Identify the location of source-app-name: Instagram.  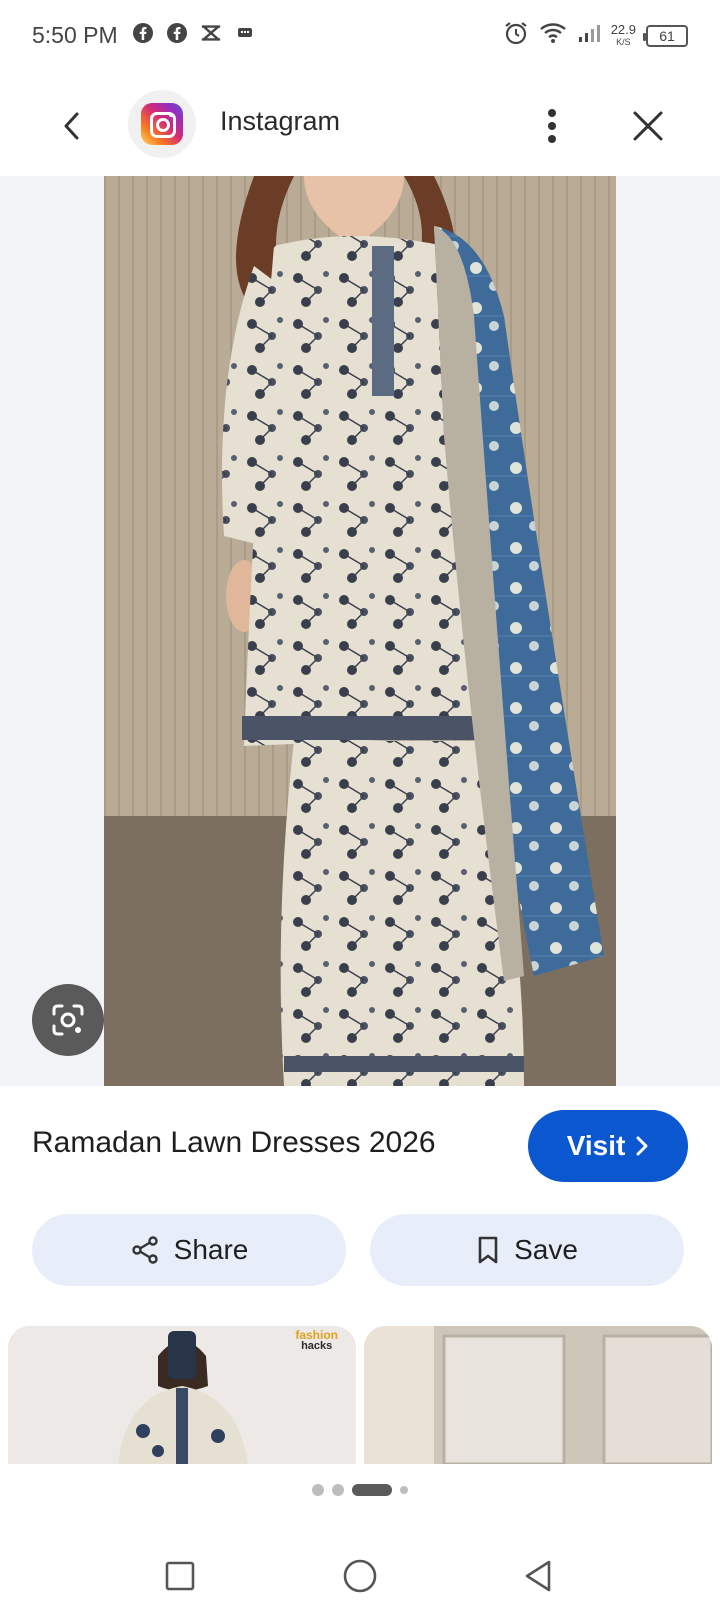
(280, 121).